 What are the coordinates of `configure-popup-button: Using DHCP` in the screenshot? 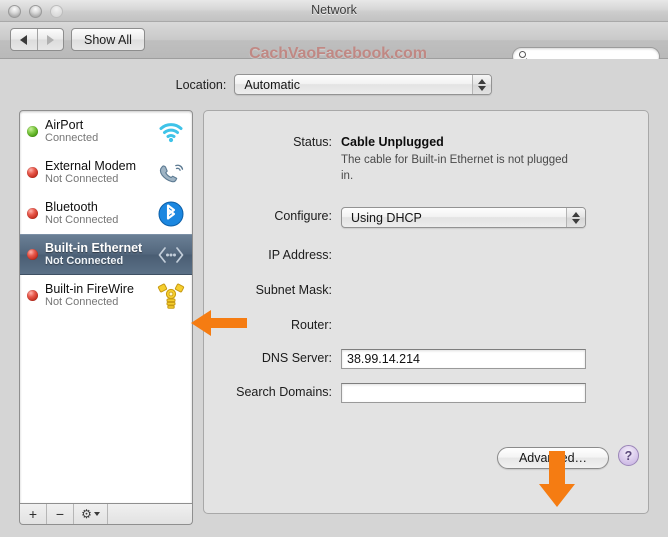 It's located at (463, 217).